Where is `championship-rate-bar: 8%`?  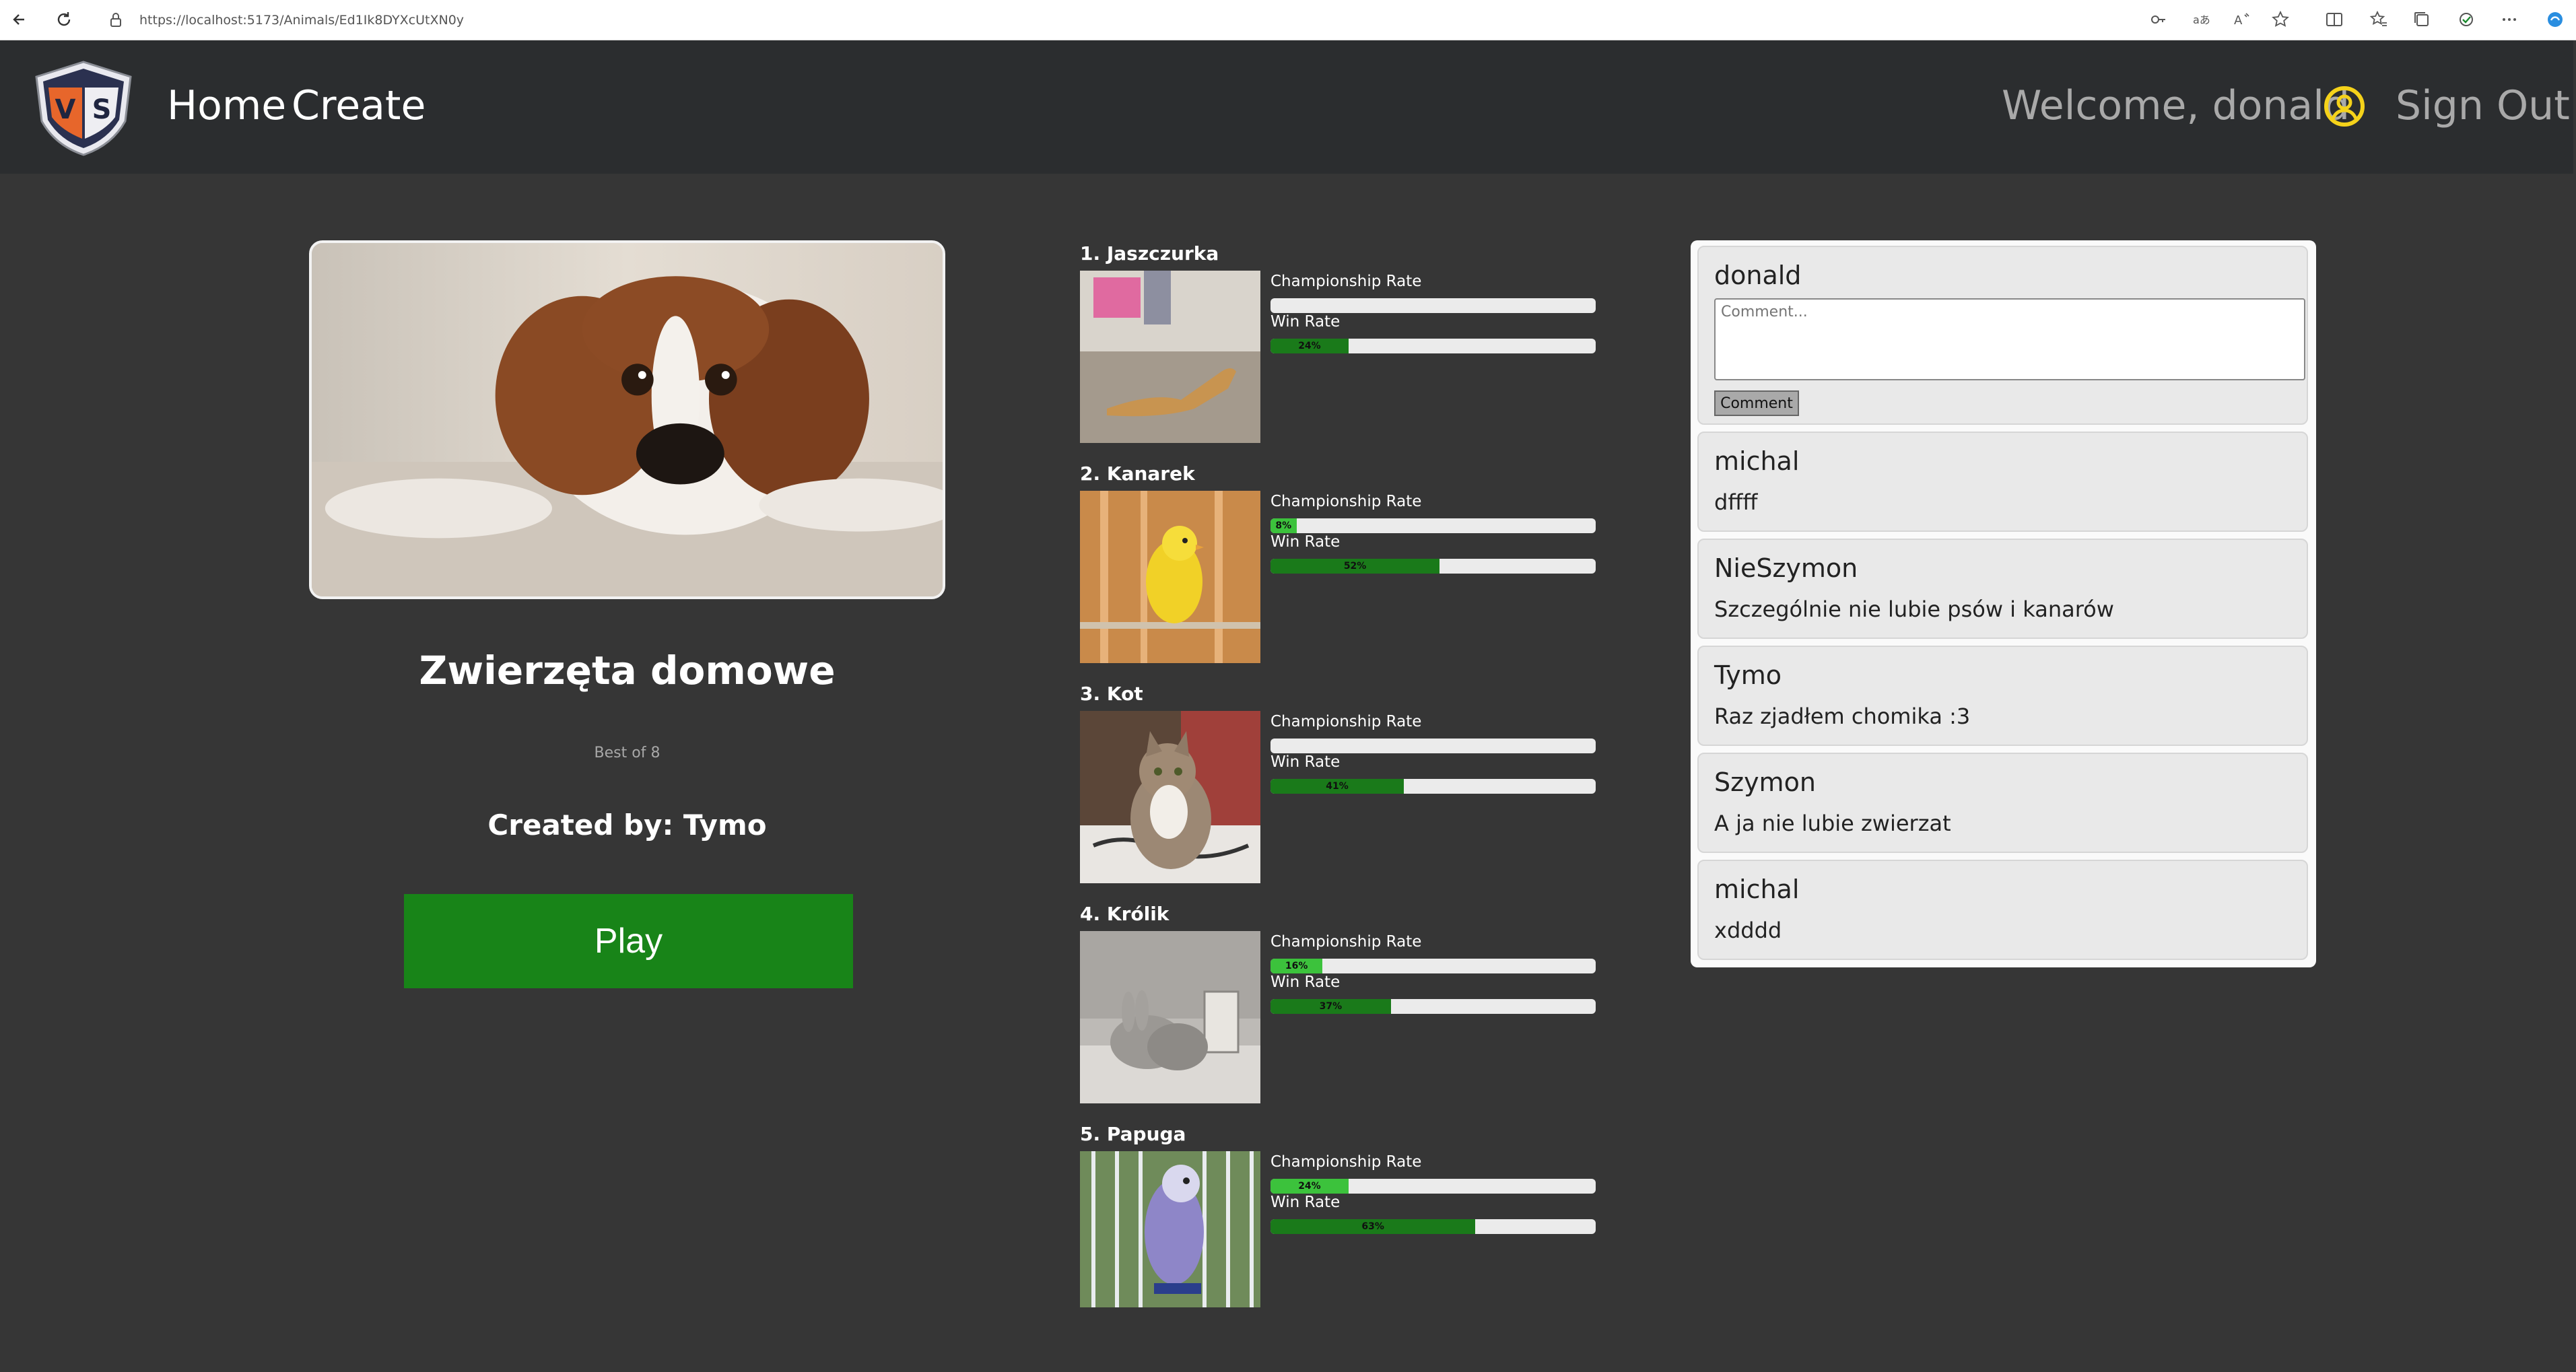
championship-rate-bar: 8% is located at coordinates (1433, 525).